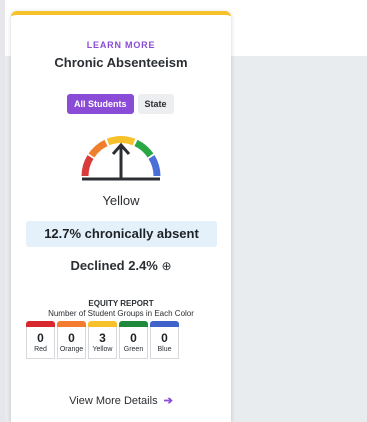 The image size is (367, 422). Describe the element at coordinates (100, 104) in the screenshot. I see `all-students-button: All Students` at that location.